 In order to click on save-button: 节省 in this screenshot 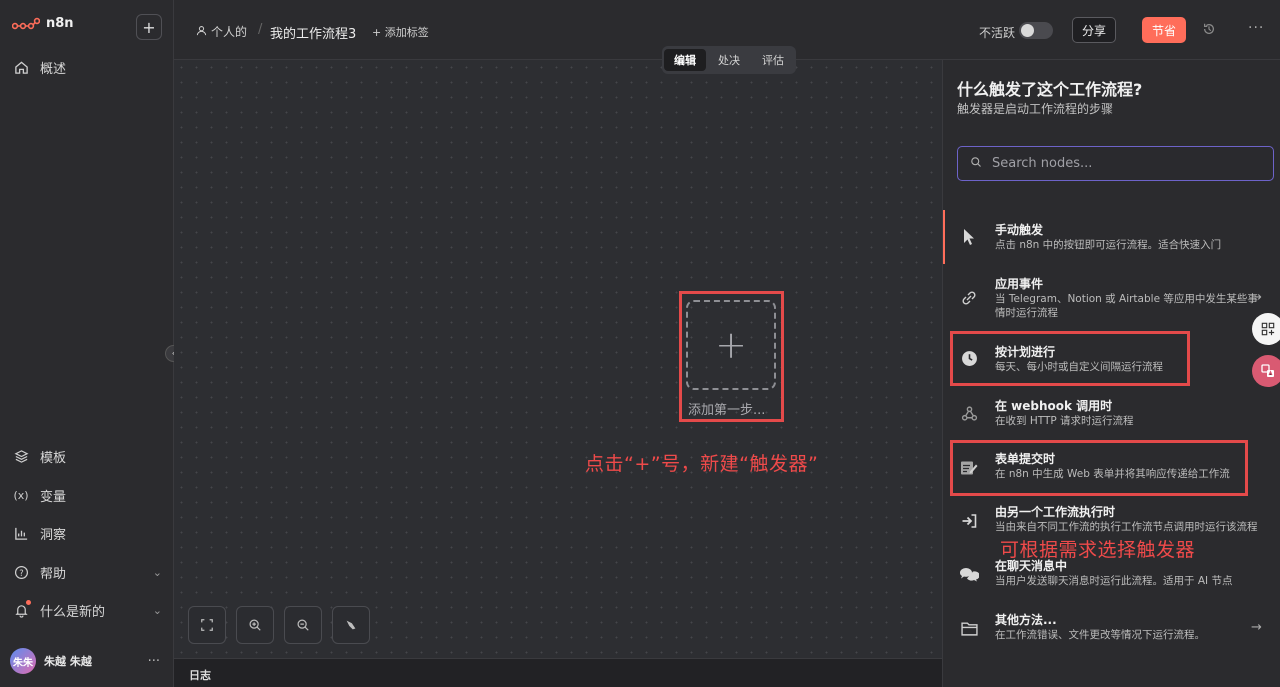, I will do `click(1164, 30)`.